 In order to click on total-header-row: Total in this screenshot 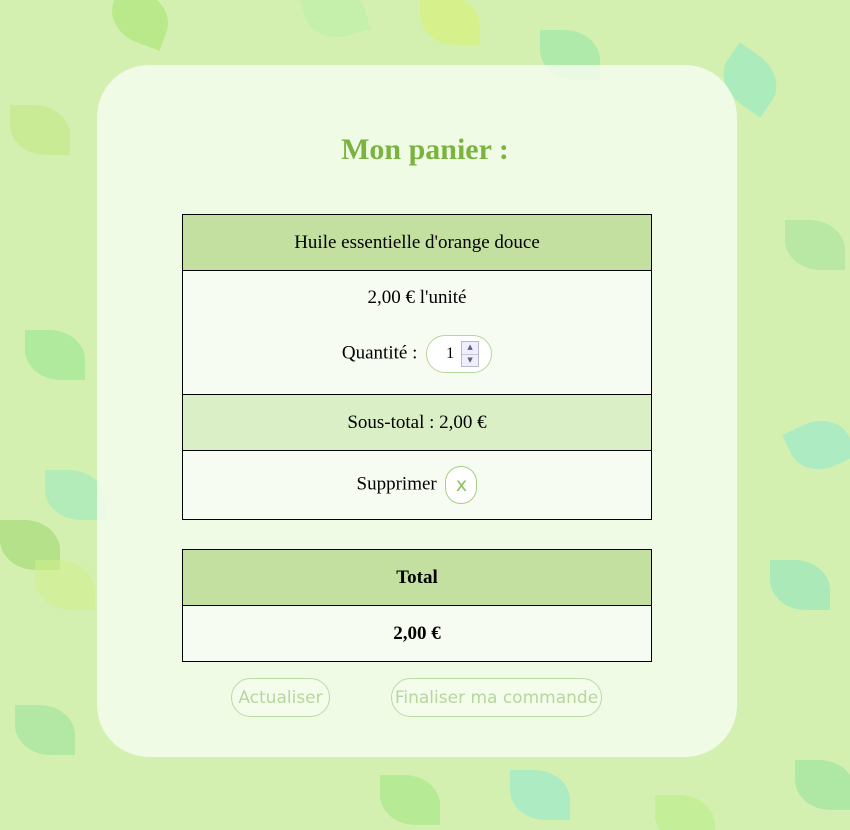, I will do `click(417, 577)`.